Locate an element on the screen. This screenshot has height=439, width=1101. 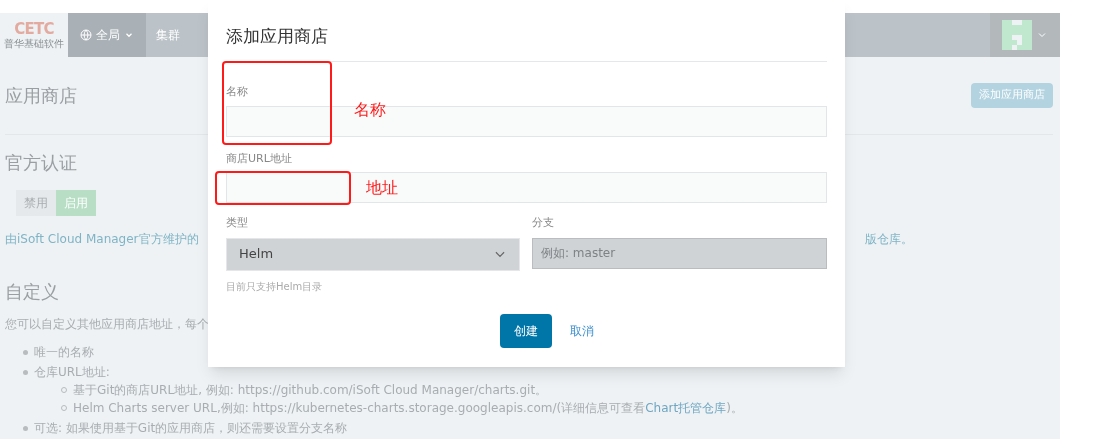
custom-intro: 您可以自定义其他应用商店地址，每个 is located at coordinates (107, 324).